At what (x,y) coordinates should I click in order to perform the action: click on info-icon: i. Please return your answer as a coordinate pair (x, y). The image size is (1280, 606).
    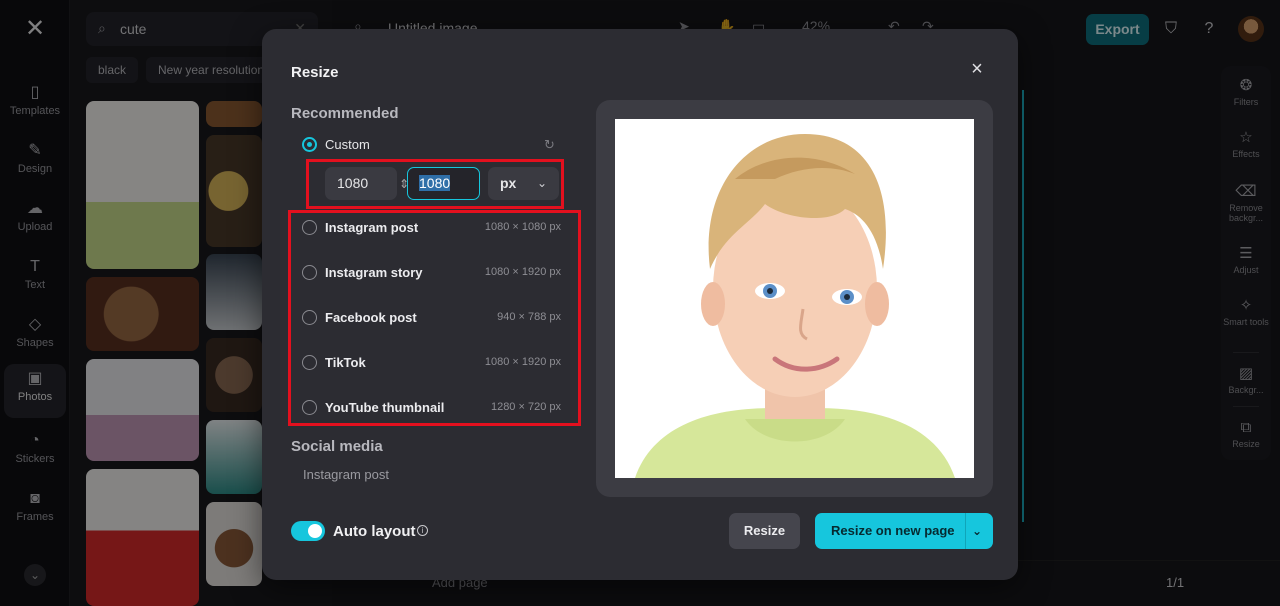
    Looking at the image, I should click on (422, 530).